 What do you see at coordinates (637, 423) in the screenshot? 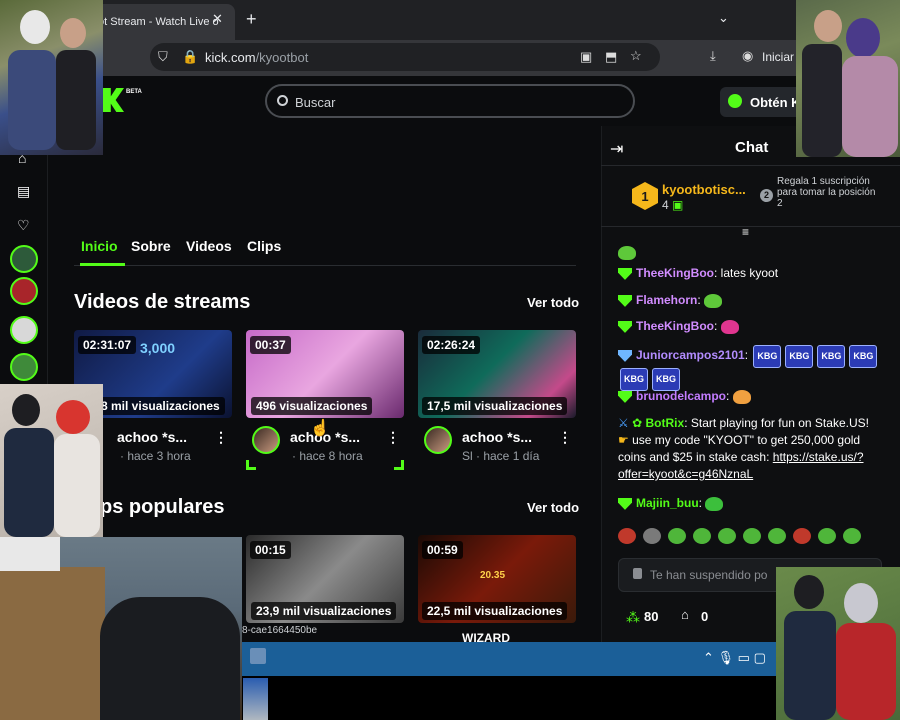
I see `verified-badge-icon: ✿` at bounding box center [637, 423].